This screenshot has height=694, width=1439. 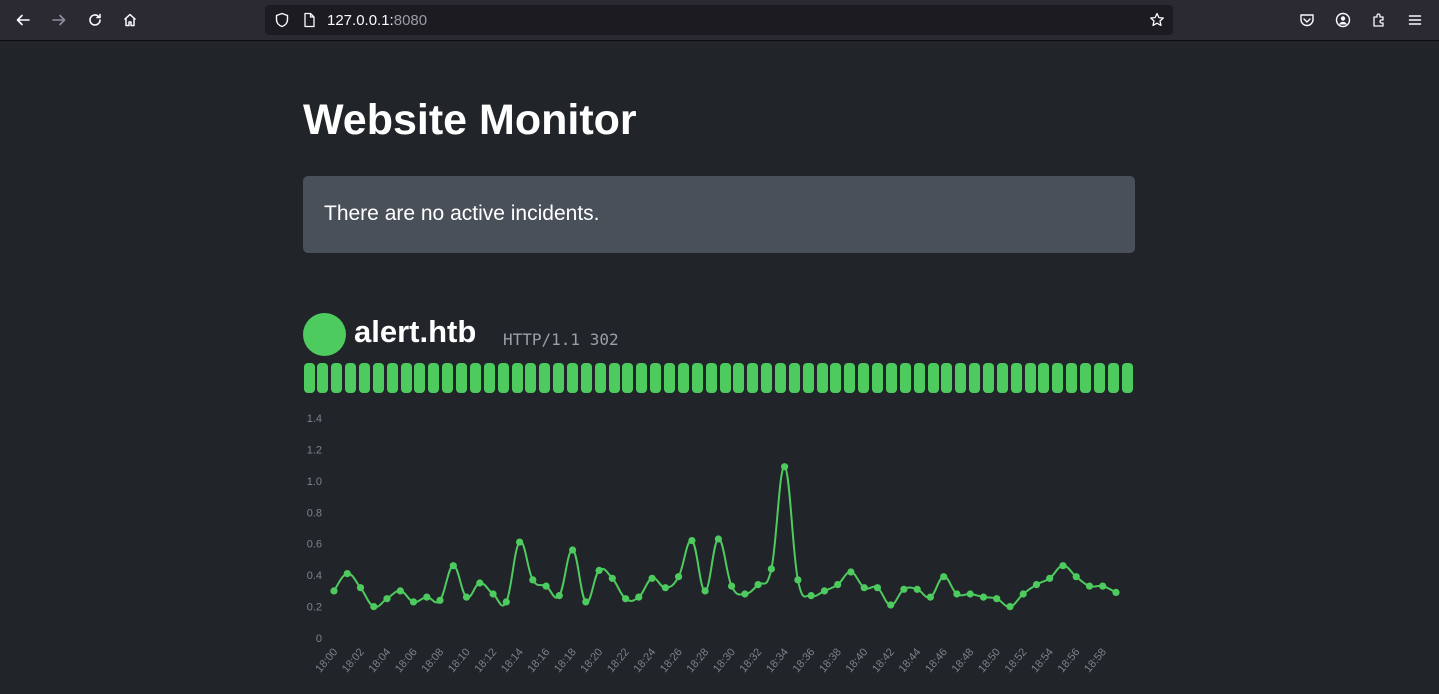 What do you see at coordinates (282, 20) in the screenshot?
I see `shield-icon` at bounding box center [282, 20].